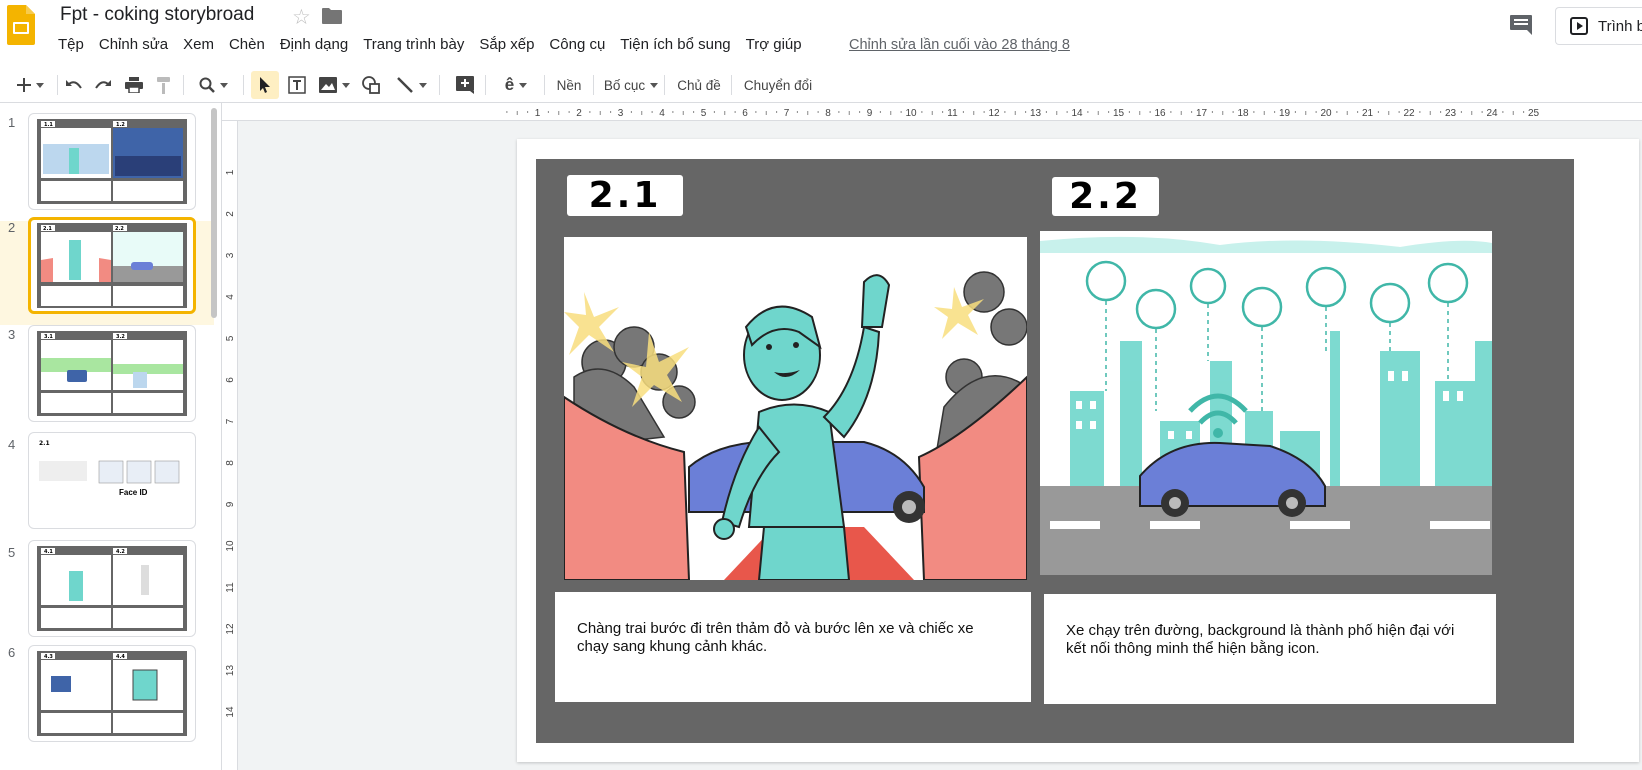 This screenshot has width=1642, height=770. I want to click on zoom-icon, so click(207, 85).